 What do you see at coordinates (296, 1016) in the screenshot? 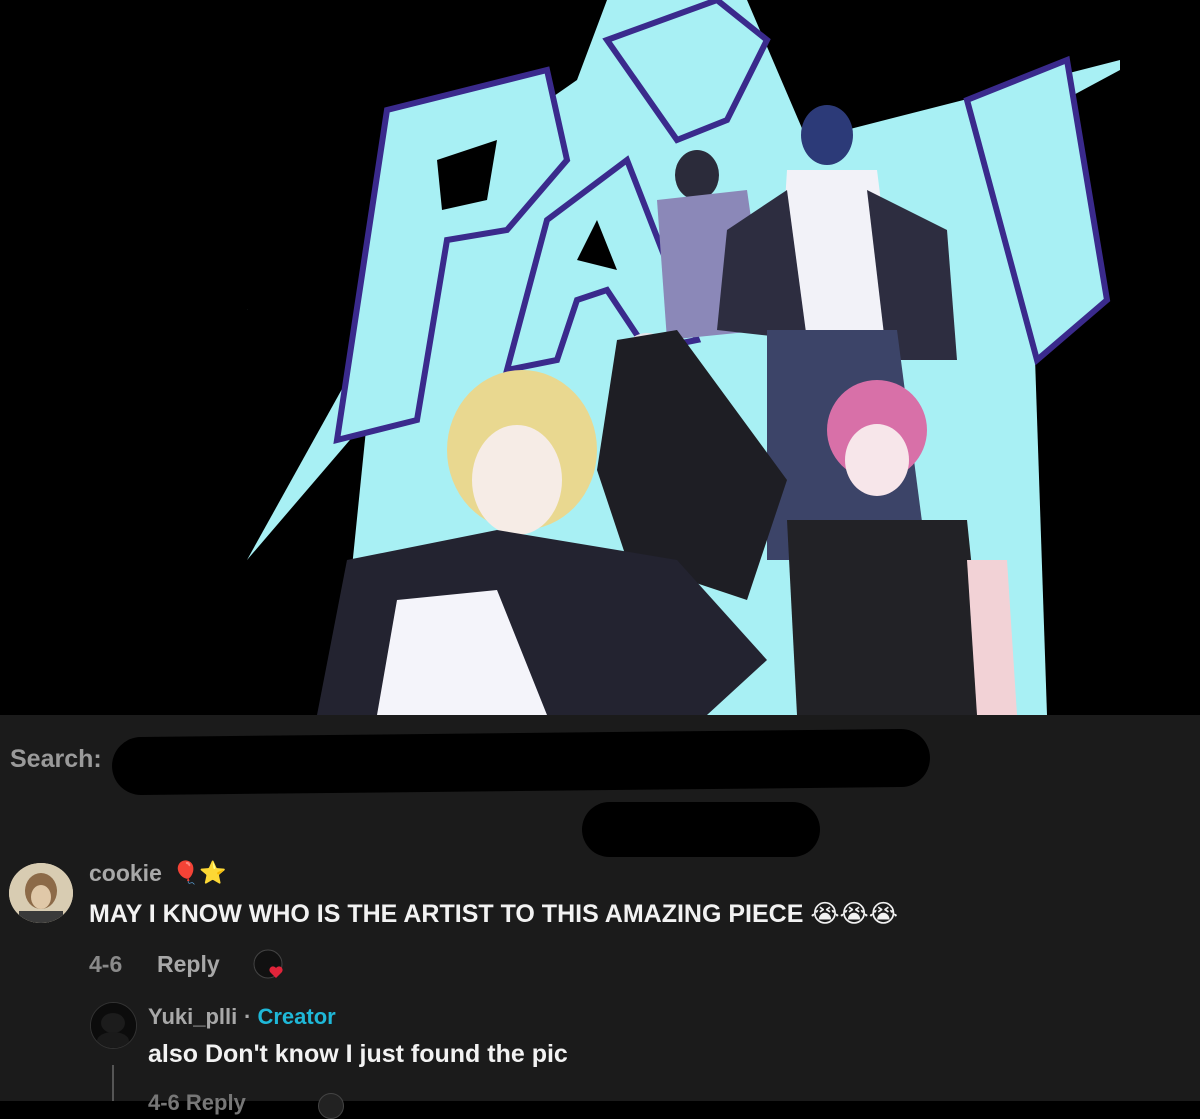
I see `creator-label: Creator` at bounding box center [296, 1016].